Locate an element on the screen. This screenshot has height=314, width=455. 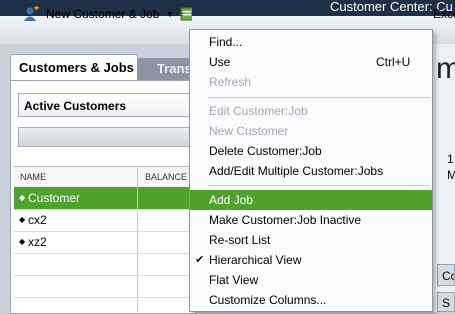
detail-tab: Co is located at coordinates (446, 275).